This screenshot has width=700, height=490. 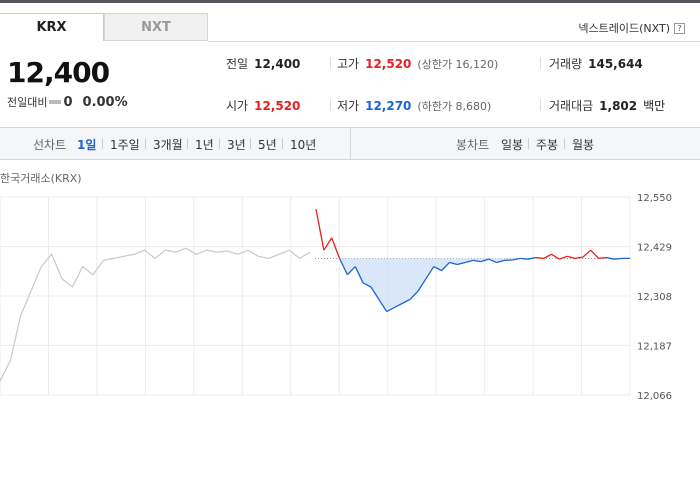 What do you see at coordinates (156, 27) in the screenshot?
I see `tab-nxt: NXT` at bounding box center [156, 27].